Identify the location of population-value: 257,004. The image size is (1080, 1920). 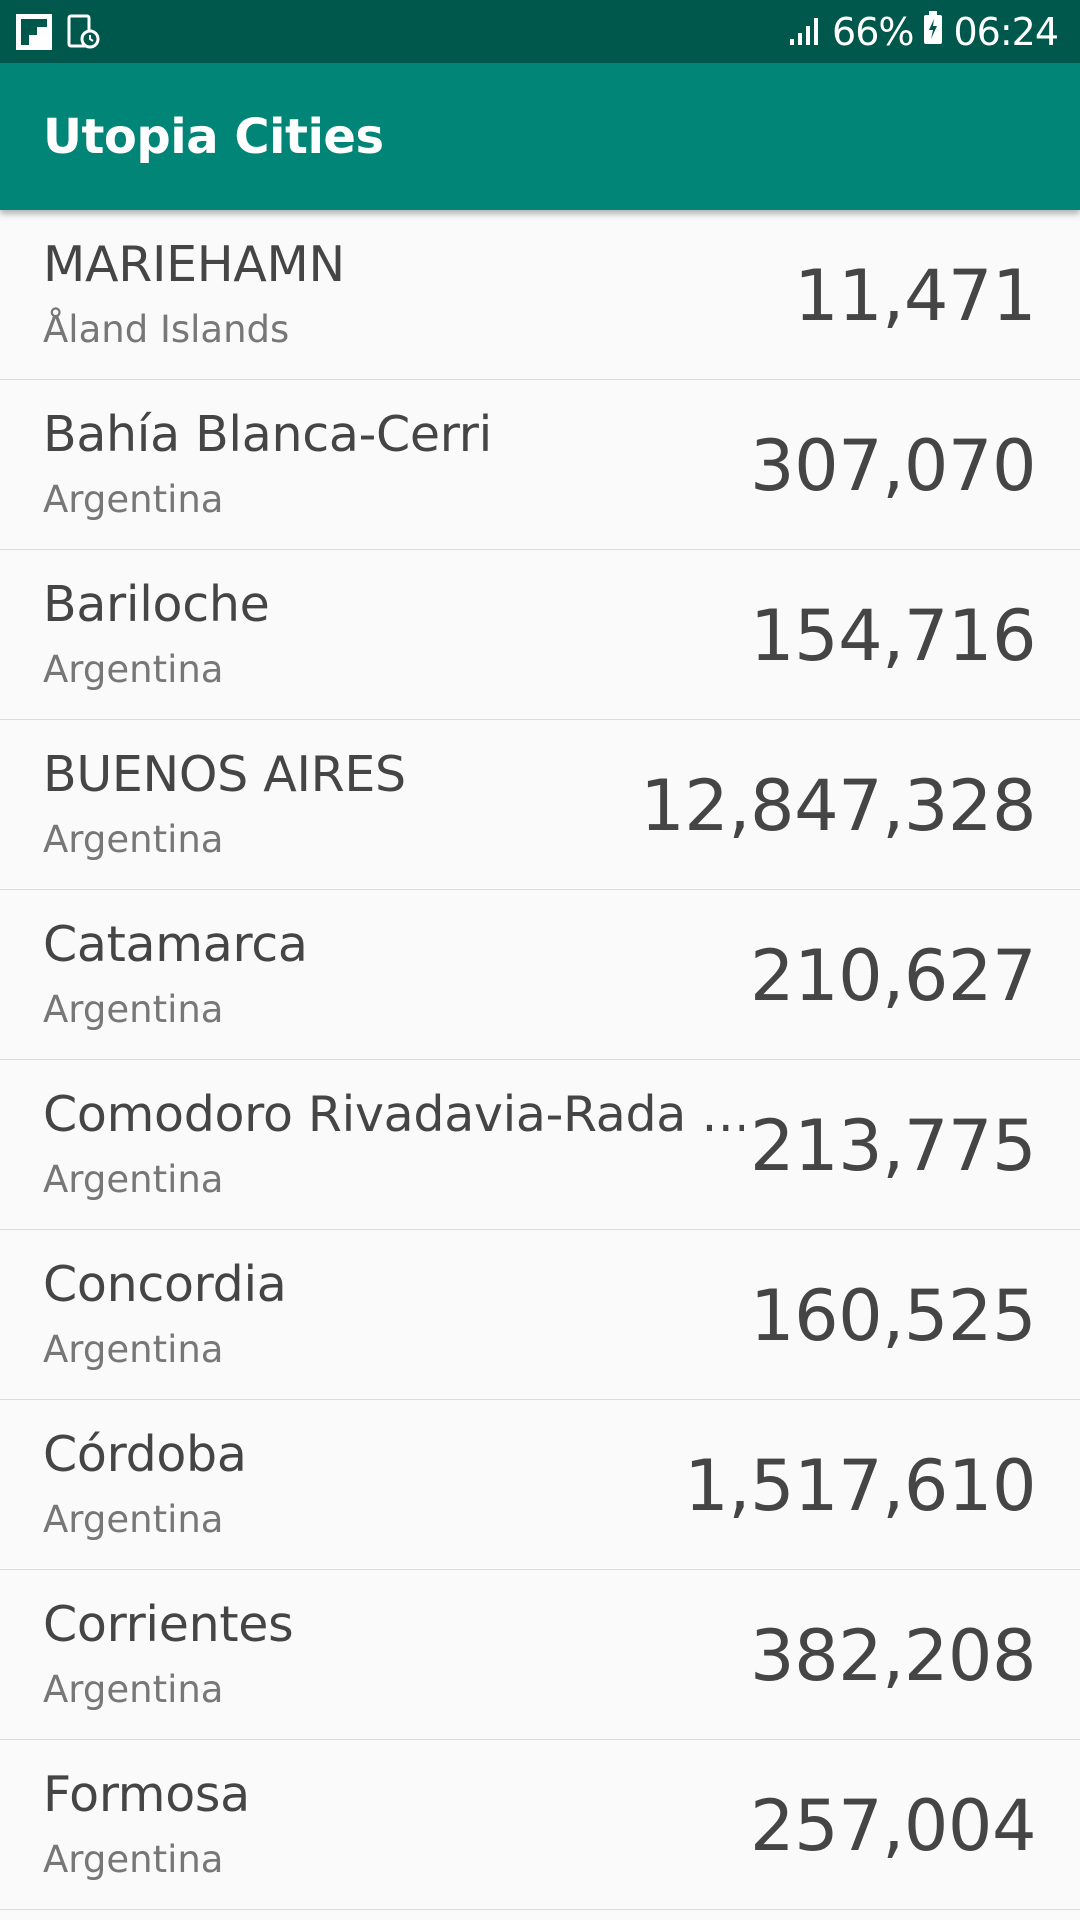
(890, 1826).